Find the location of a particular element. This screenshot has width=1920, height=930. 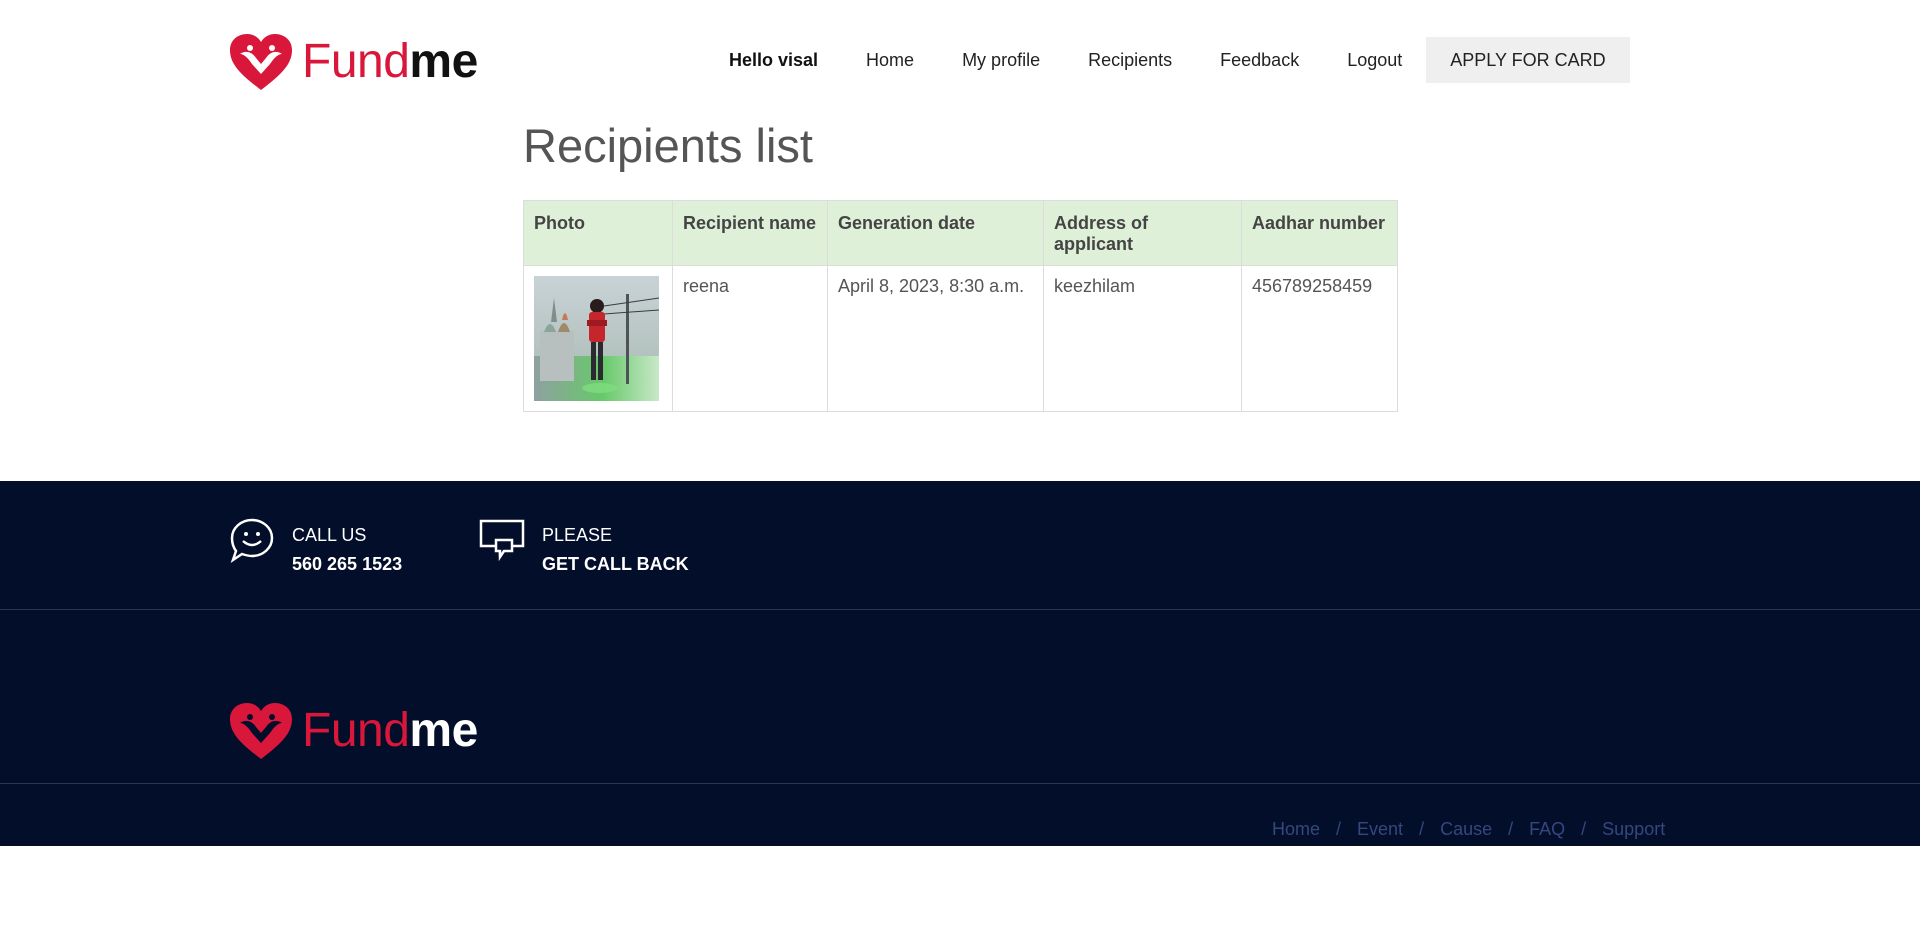

footer-brand-name: Fundme is located at coordinates (390, 730).